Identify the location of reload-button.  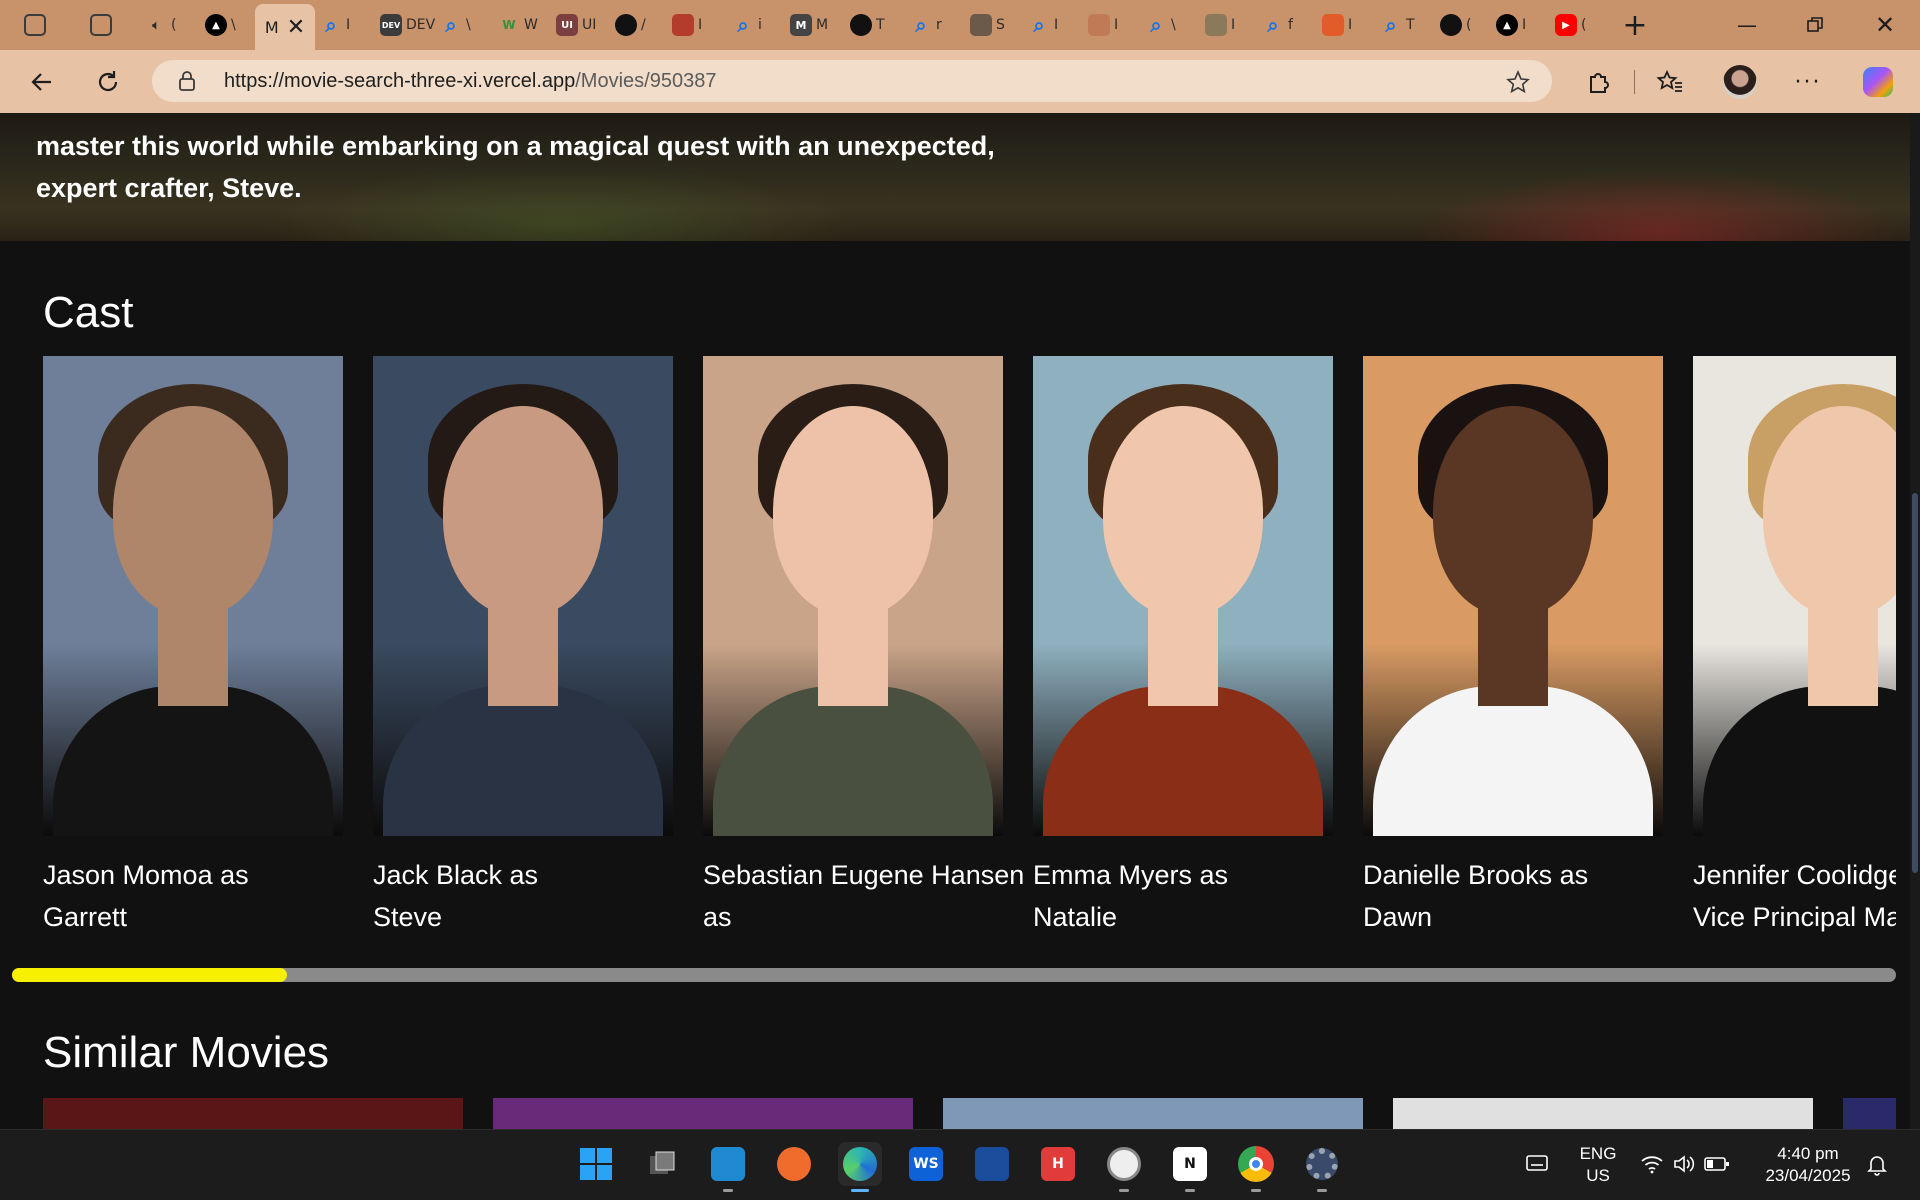
(108, 82).